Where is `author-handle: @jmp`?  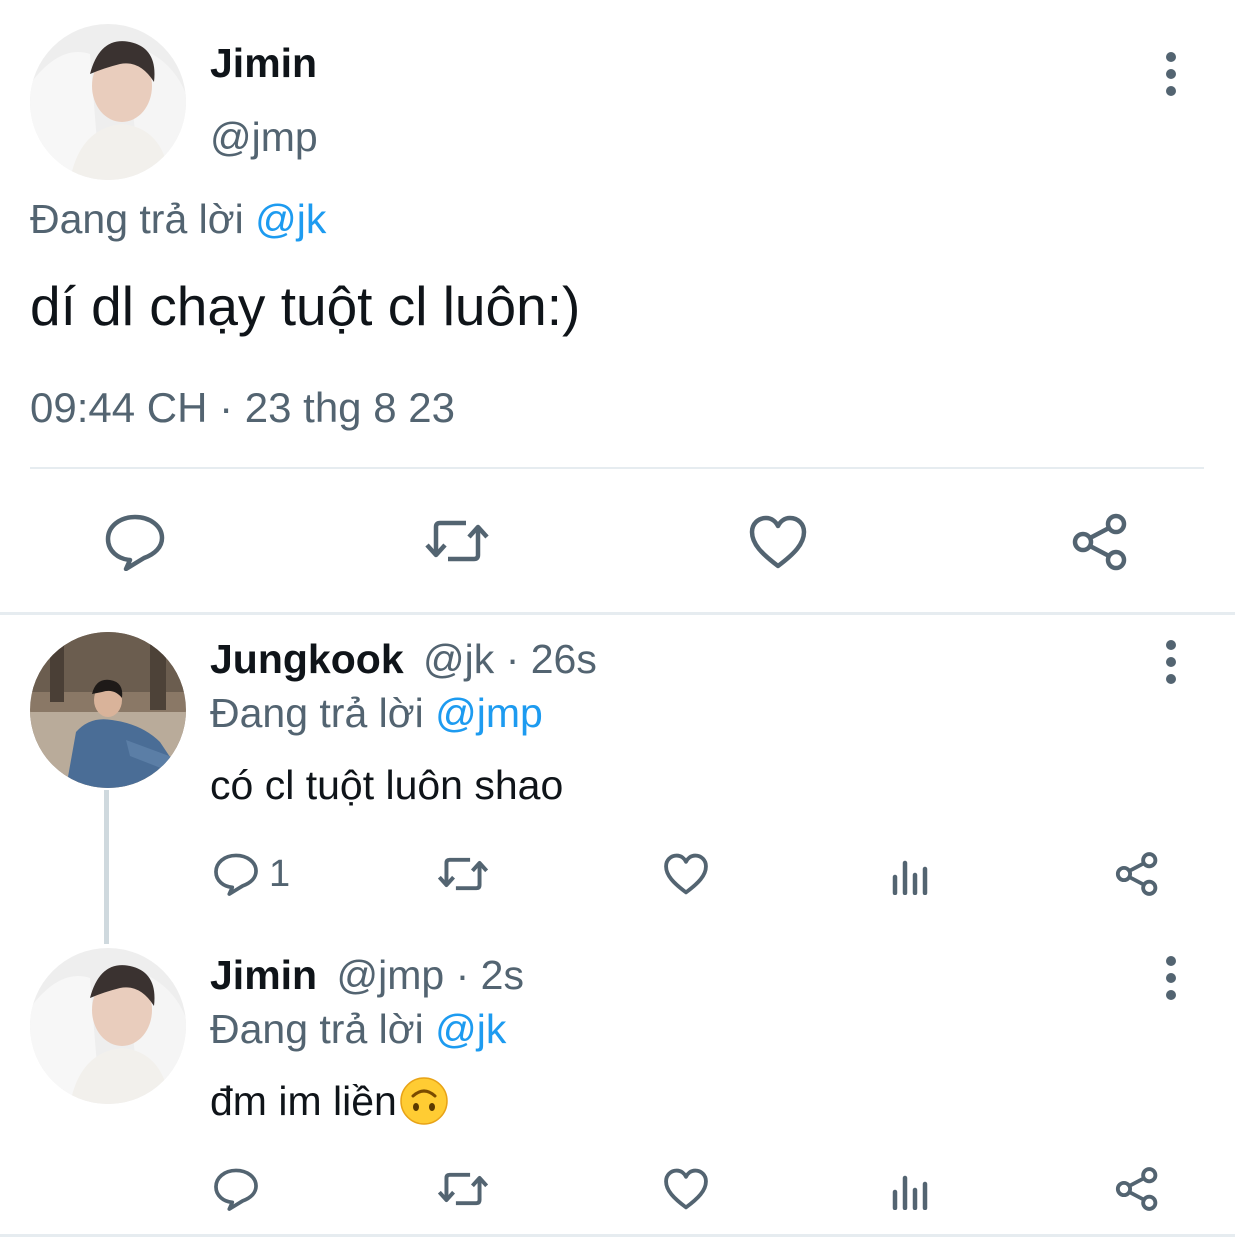 author-handle: @jmp is located at coordinates (264, 137).